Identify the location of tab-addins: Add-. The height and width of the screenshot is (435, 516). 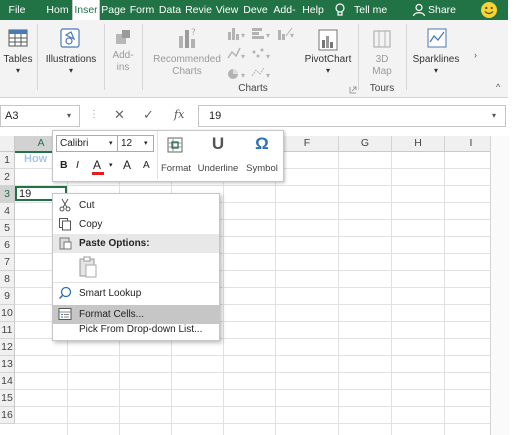
(284, 10).